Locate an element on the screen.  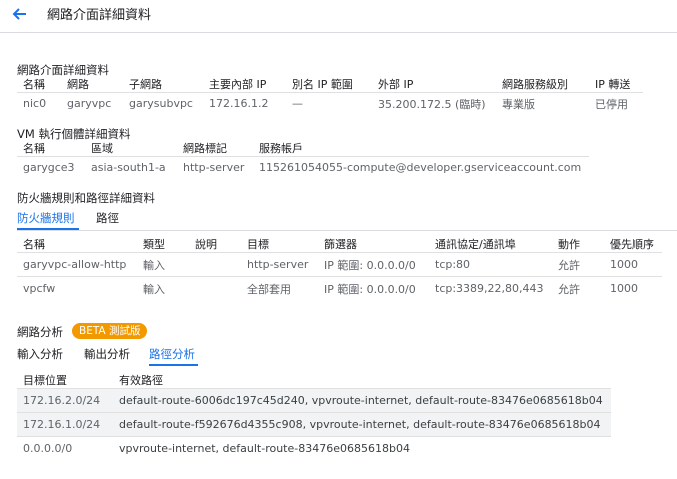
tab-firewall-rules: 防火牆規則 is located at coordinates (46, 218).